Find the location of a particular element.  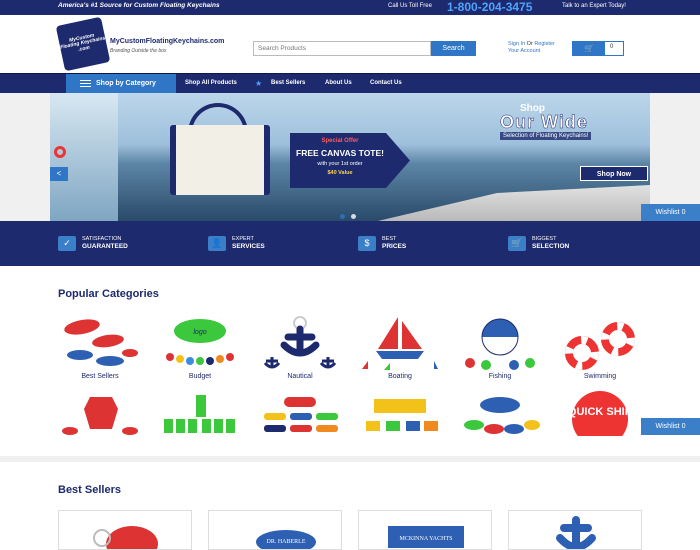

category-swimming: Swimming is located at coordinates (600, 348).